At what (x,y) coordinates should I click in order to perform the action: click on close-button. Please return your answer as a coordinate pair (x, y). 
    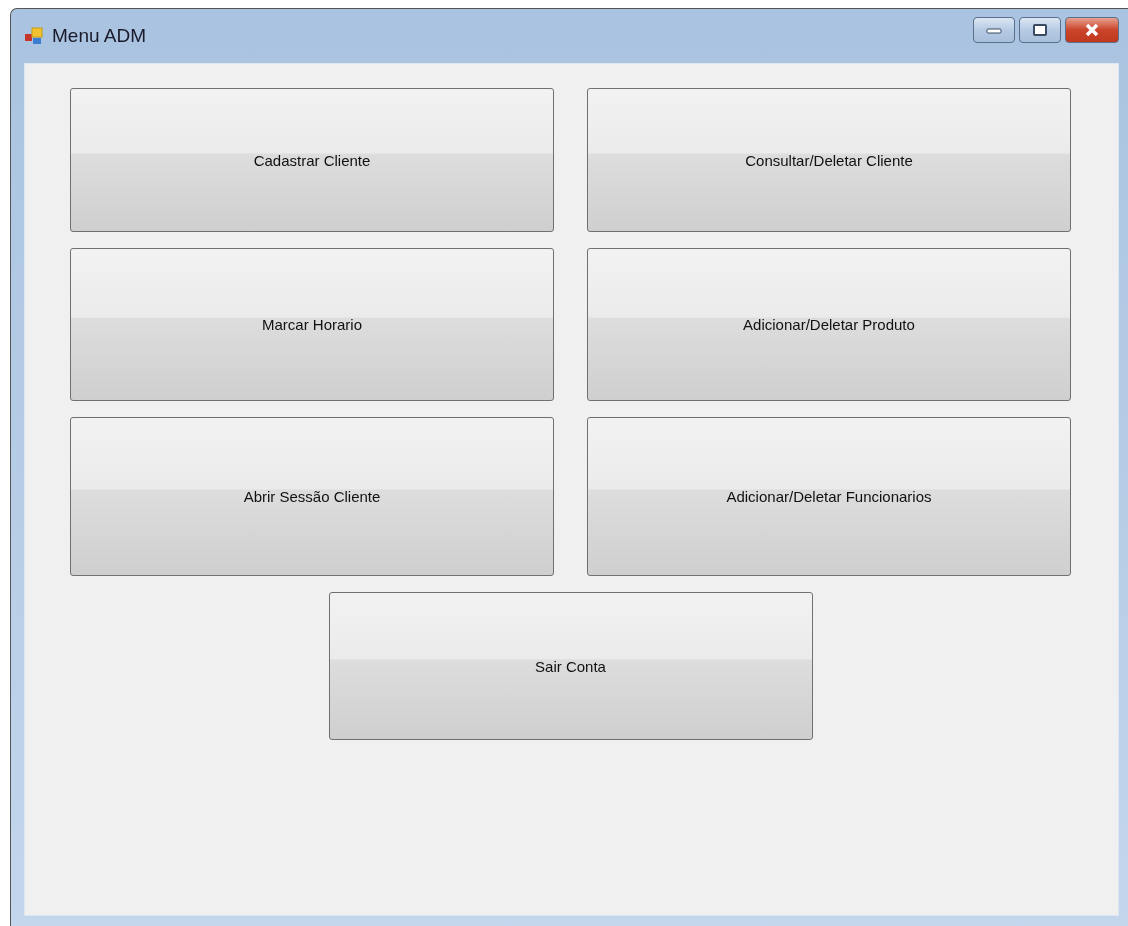
    Looking at the image, I should click on (1092, 30).